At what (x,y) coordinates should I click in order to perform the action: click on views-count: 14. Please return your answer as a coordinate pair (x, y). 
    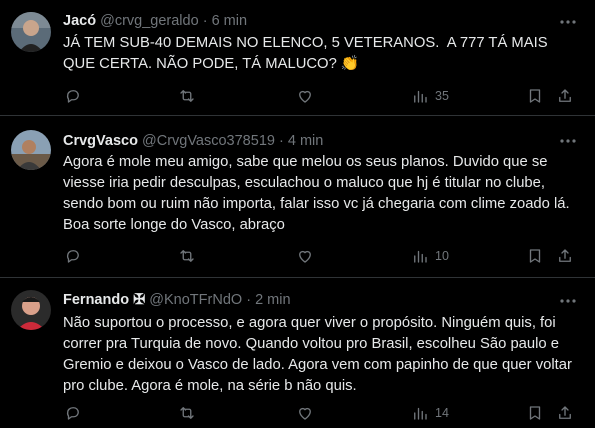
    Looking at the image, I should click on (442, 413).